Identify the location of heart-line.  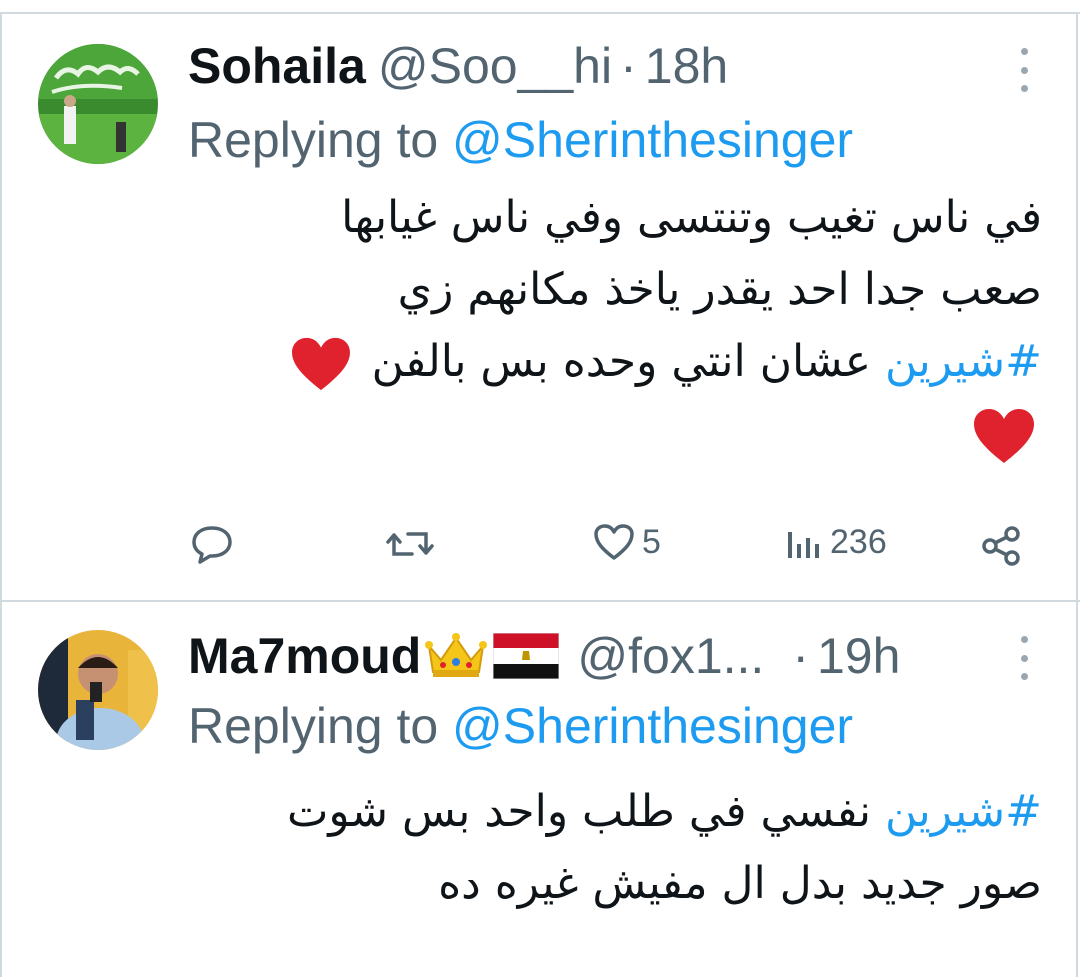
(617, 434).